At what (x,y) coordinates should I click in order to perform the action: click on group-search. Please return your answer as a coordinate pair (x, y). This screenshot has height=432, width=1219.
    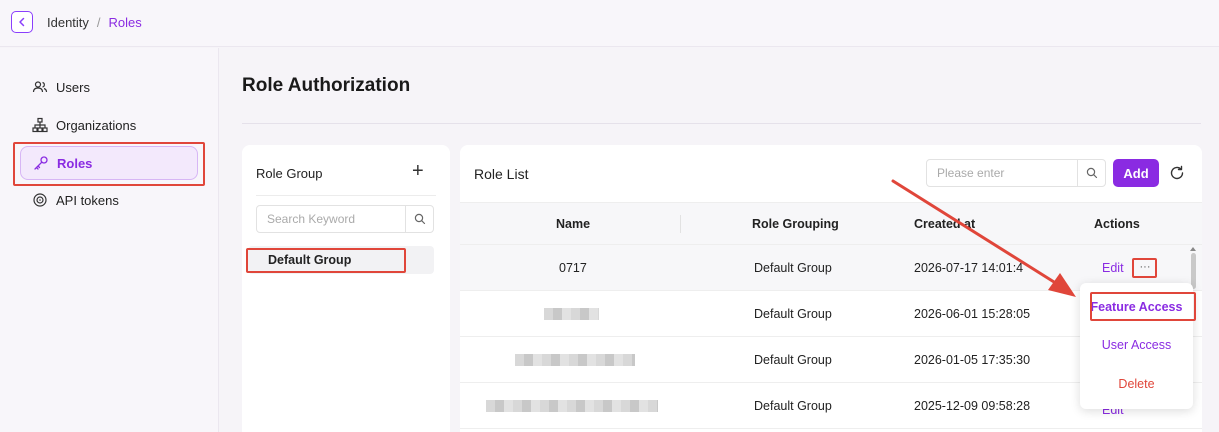
    Looking at the image, I should click on (345, 219).